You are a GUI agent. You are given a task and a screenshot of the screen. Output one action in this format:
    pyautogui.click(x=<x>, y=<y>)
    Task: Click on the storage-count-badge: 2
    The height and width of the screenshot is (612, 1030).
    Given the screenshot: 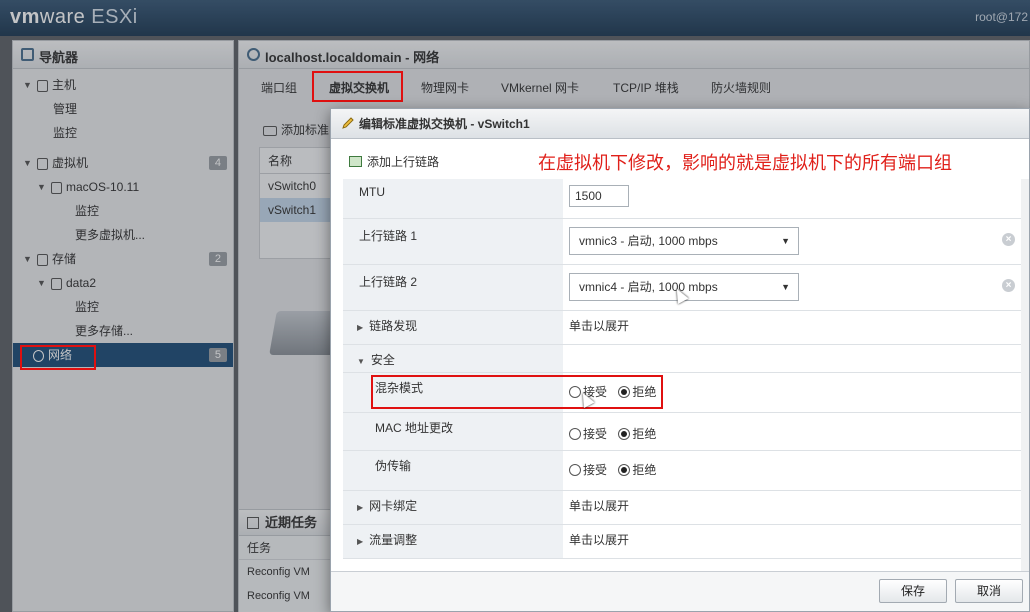 What is the action you would take?
    pyautogui.click(x=217, y=259)
    